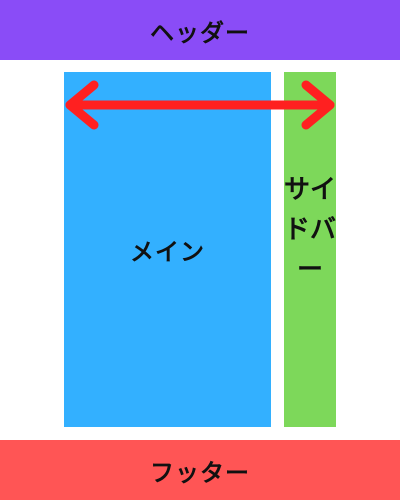  I want to click on footer-label: フッター, so click(200, 472).